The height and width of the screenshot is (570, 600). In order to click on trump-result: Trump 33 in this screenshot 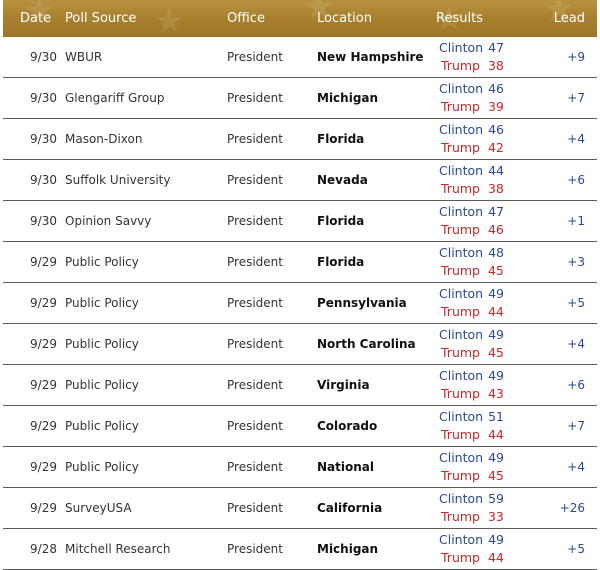, I will do `click(472, 517)`.